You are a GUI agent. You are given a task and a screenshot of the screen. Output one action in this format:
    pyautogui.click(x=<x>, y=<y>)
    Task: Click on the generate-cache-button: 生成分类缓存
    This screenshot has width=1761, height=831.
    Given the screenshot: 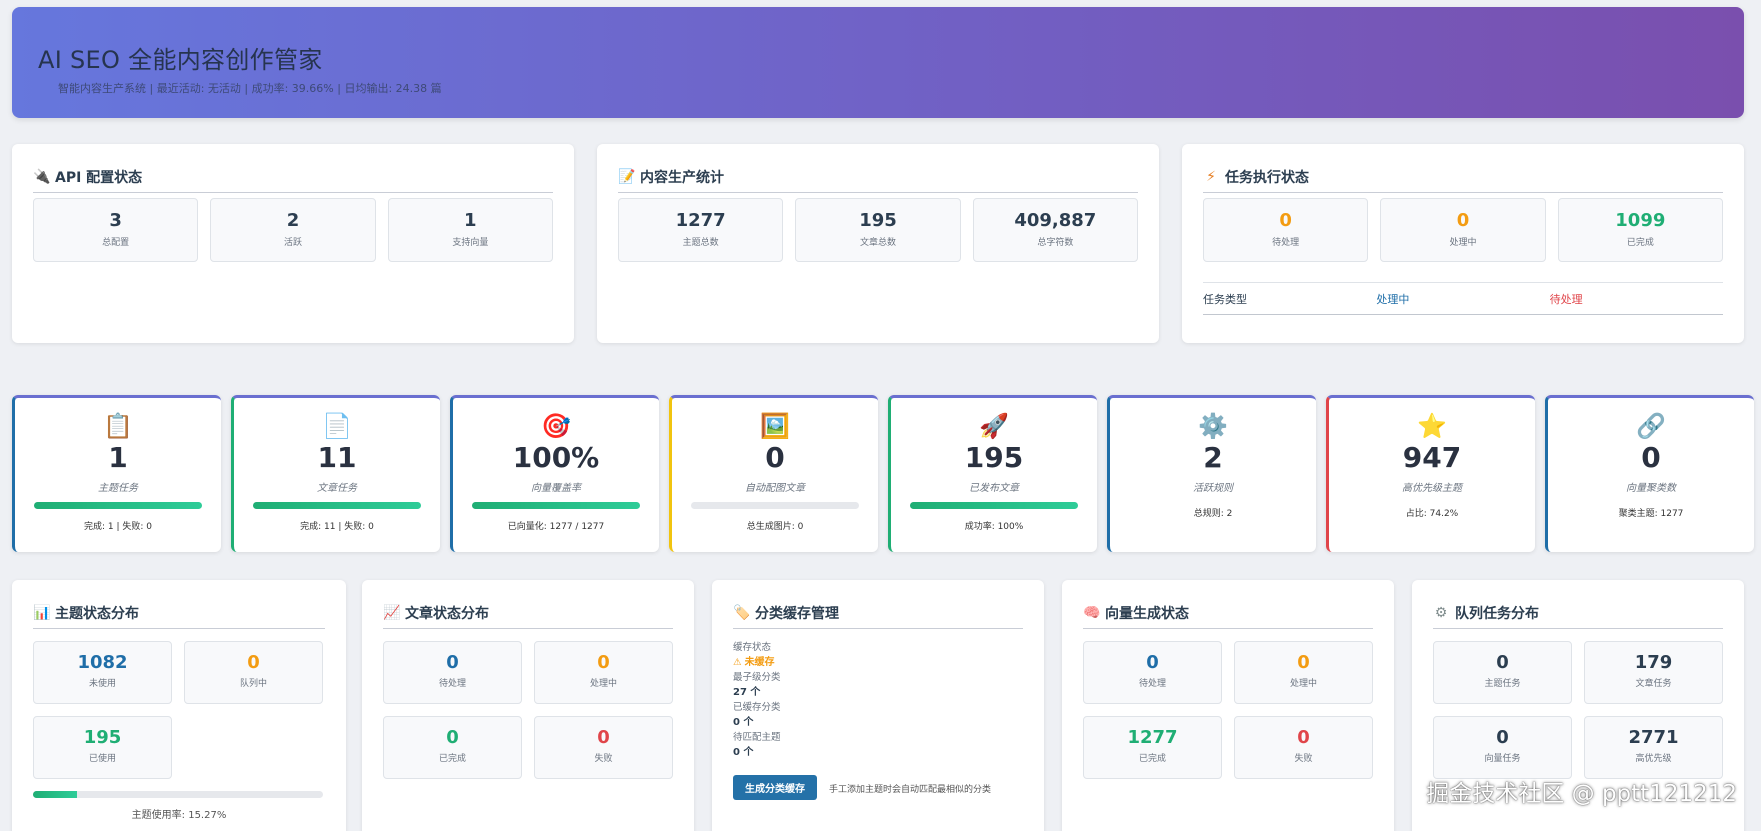 What is the action you would take?
    pyautogui.click(x=775, y=787)
    